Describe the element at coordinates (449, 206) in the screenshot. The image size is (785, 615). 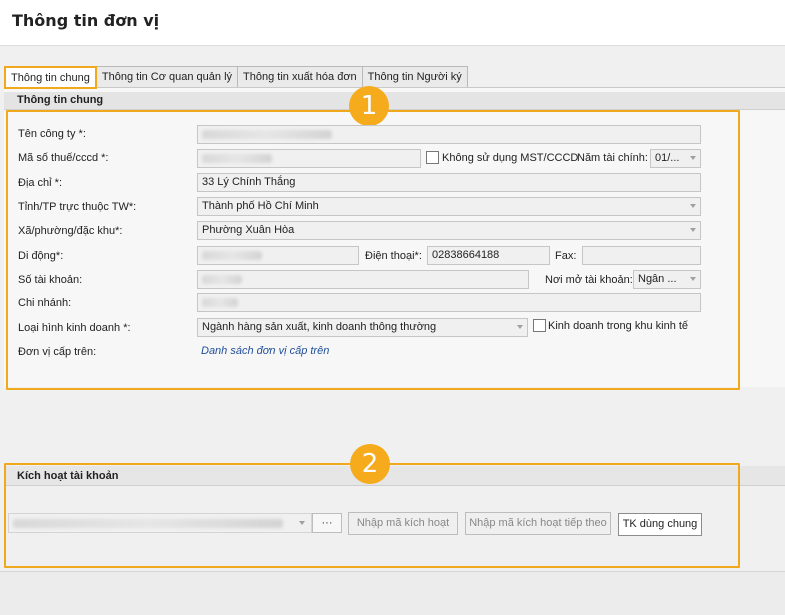
I see `province-select: Thành phố Hồ Chí Minh` at that location.